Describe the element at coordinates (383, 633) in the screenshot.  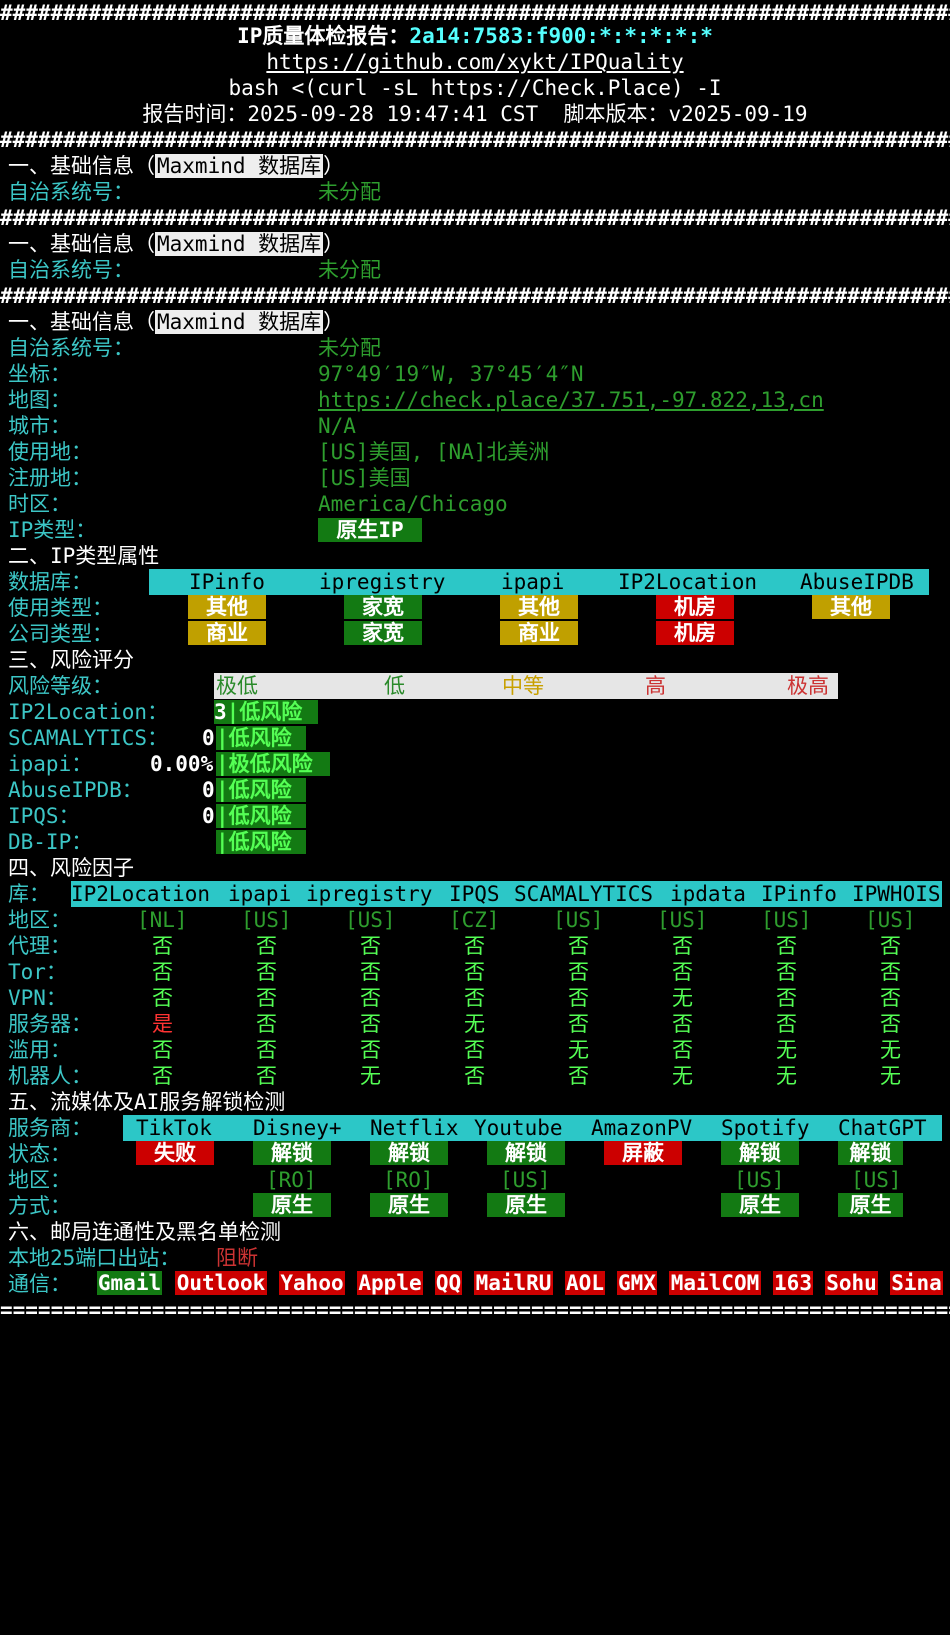
I see `company-badge: 家宽` at that location.